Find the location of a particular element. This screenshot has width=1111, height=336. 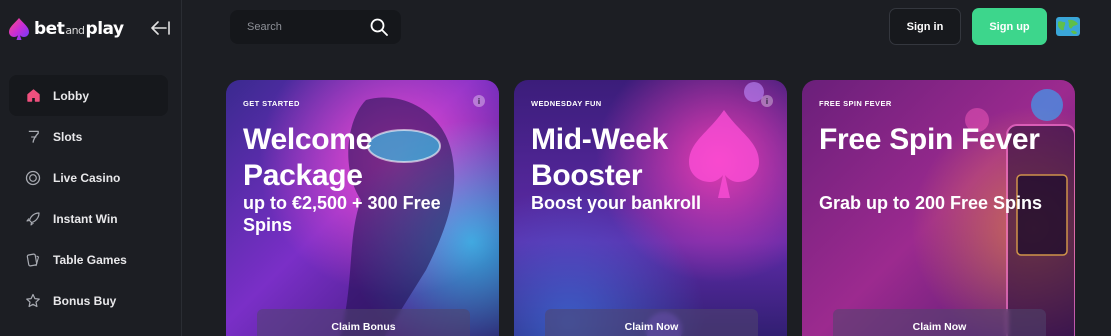

sign-in-button: Sign in is located at coordinates (925, 26).